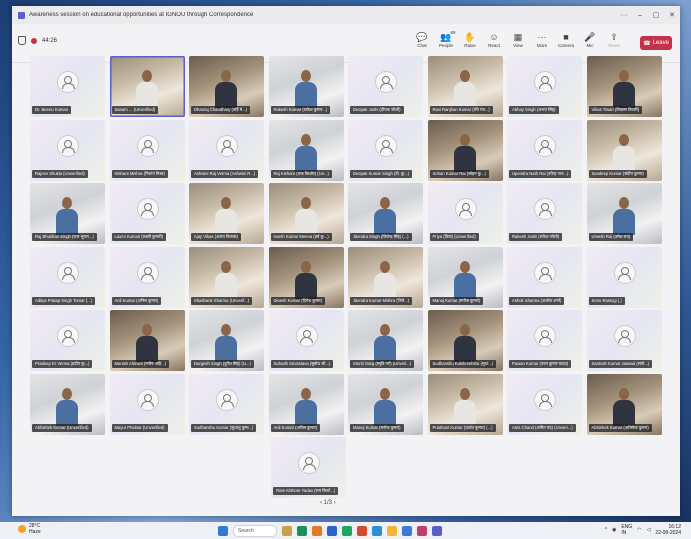 The image size is (691, 539). What do you see at coordinates (614, 39) in the screenshot?
I see `toolbar-share-button: ⇪ Share` at bounding box center [614, 39].